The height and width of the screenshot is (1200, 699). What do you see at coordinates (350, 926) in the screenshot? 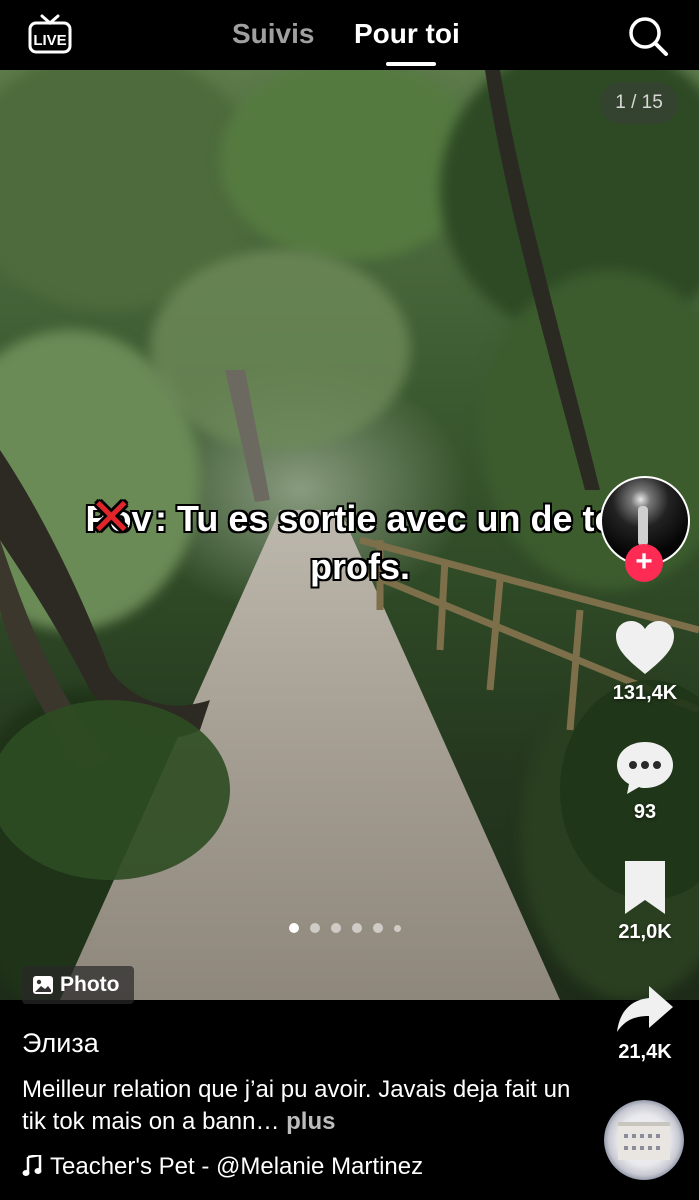
I see `carousel-indicator` at bounding box center [350, 926].